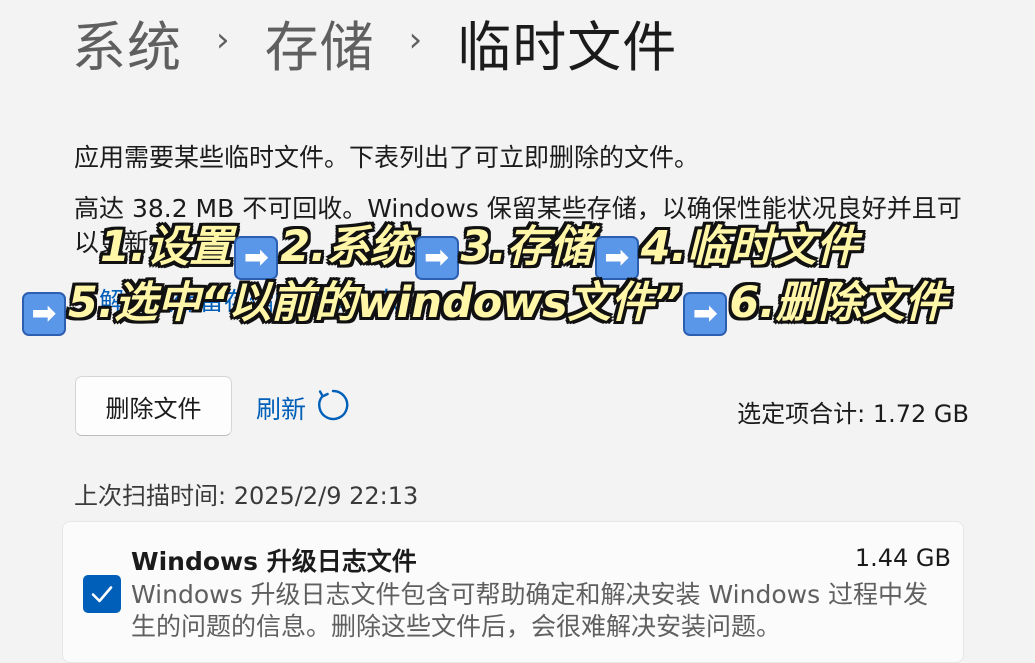  What do you see at coordinates (246, 496) in the screenshot?
I see `last-scan-time: 上次扫描时间: 2025/2/9 22:13` at bounding box center [246, 496].